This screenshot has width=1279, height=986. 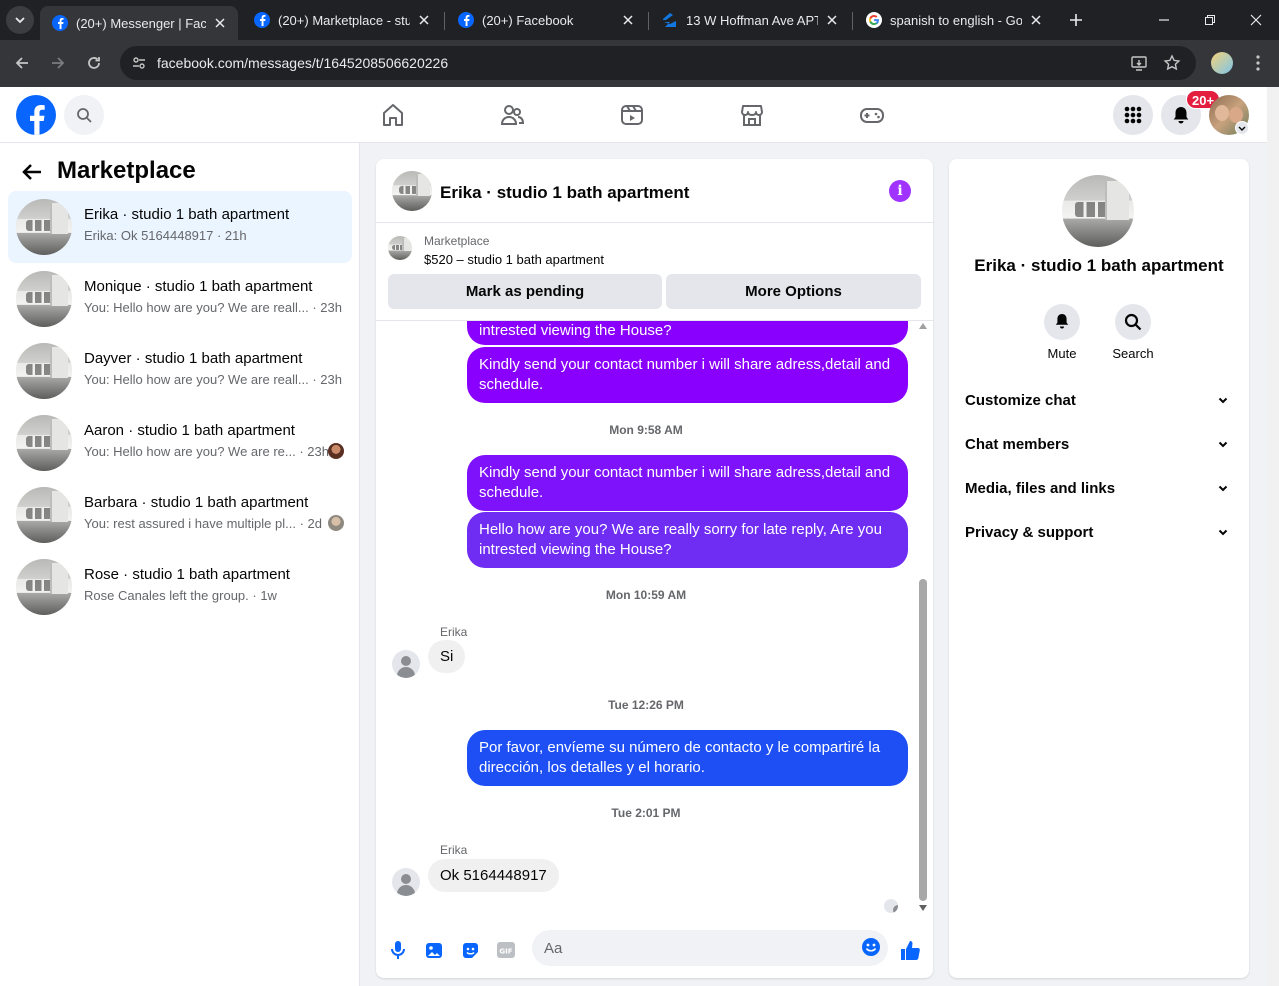 What do you see at coordinates (36, 115) in the screenshot?
I see `facebook-logo` at bounding box center [36, 115].